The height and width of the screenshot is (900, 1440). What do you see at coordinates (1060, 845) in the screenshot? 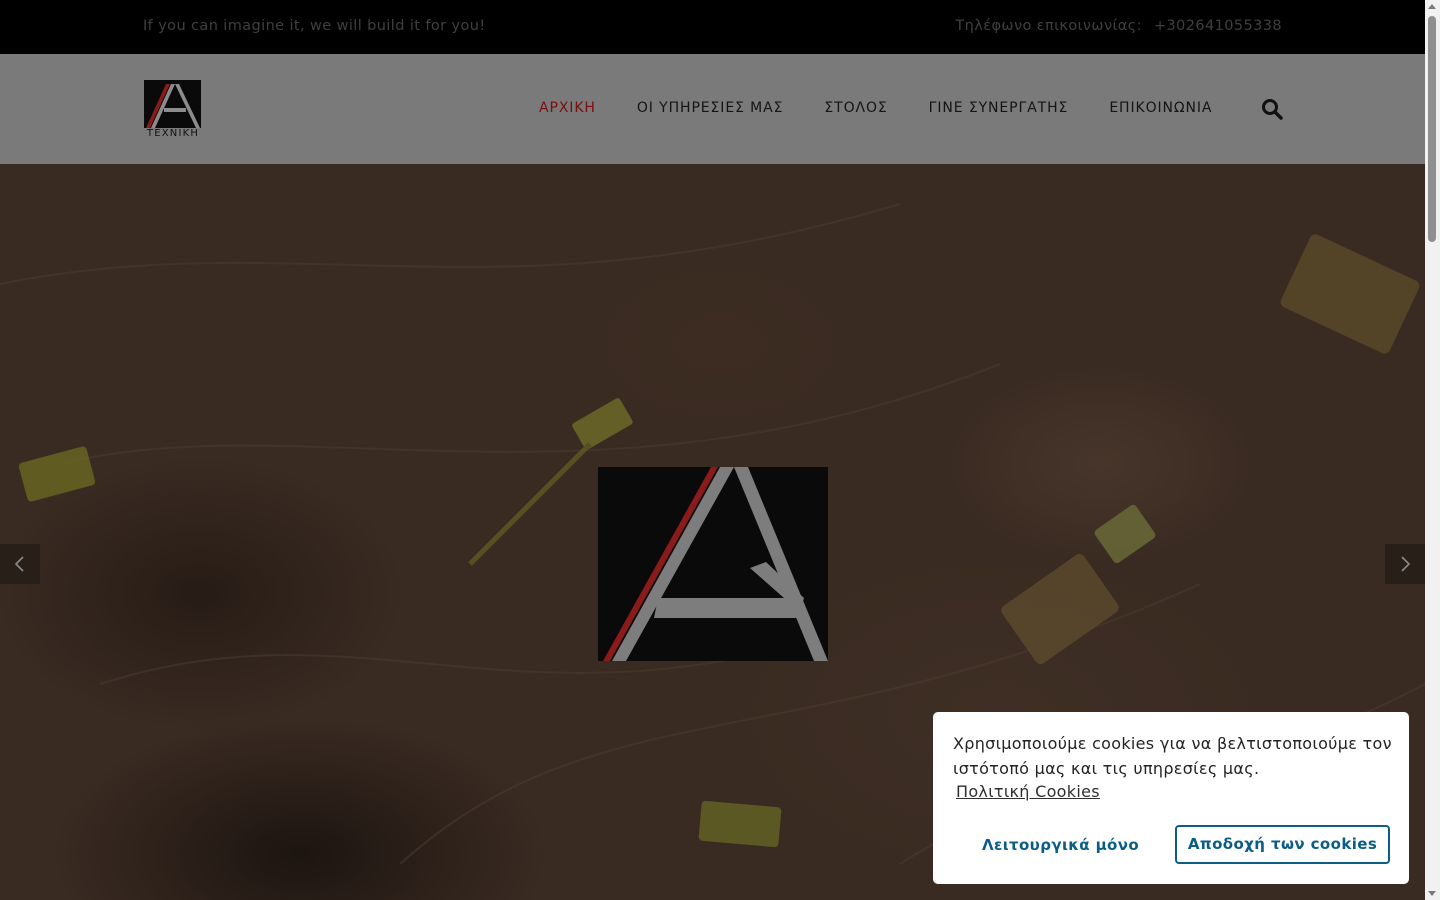
I see `functional-only-button: Λειτουργικά μόνο` at bounding box center [1060, 845].